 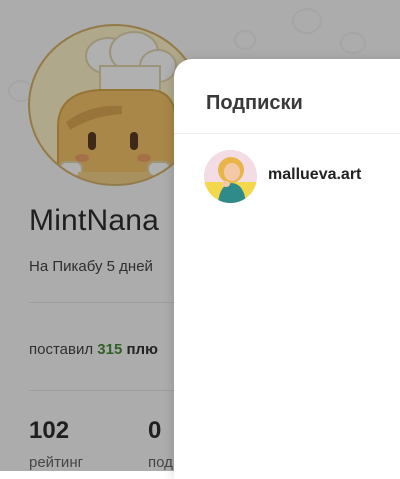 I want to click on modal-title: Подписки, so click(x=254, y=103).